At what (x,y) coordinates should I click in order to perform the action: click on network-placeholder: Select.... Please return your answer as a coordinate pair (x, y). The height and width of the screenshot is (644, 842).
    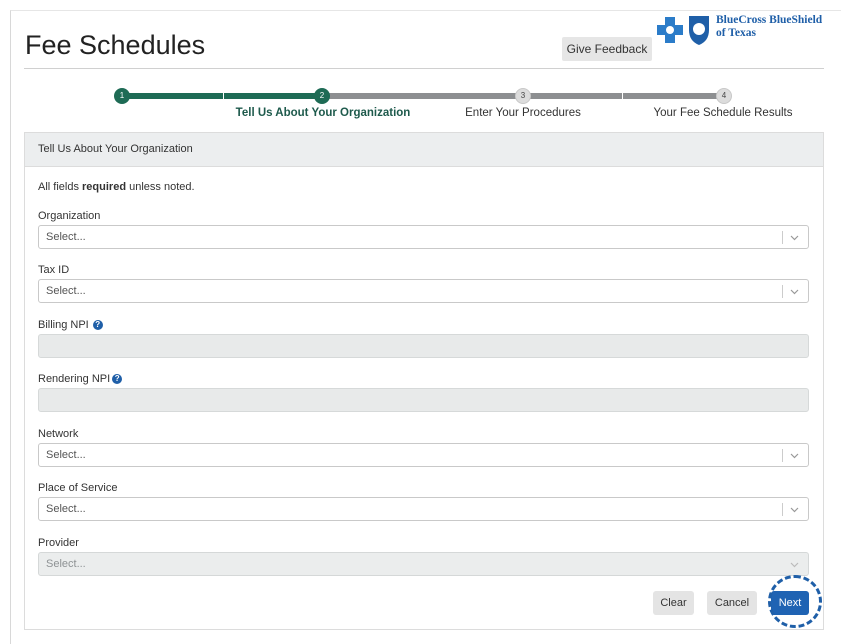
    Looking at the image, I should click on (66, 455).